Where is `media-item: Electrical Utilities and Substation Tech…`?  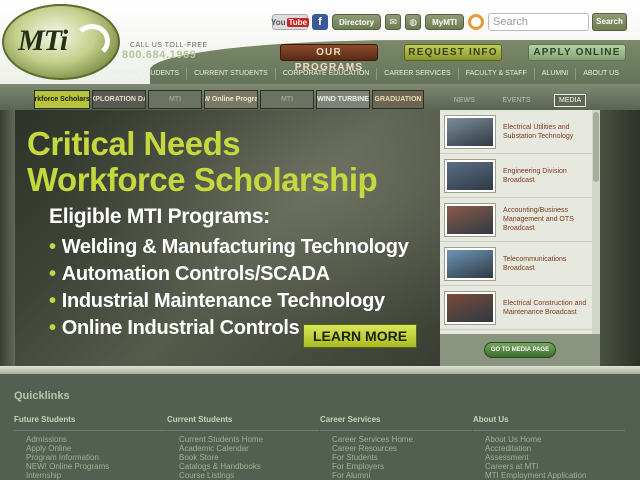 media-item: Electrical Utilities and Substation Tech… is located at coordinates (516, 132).